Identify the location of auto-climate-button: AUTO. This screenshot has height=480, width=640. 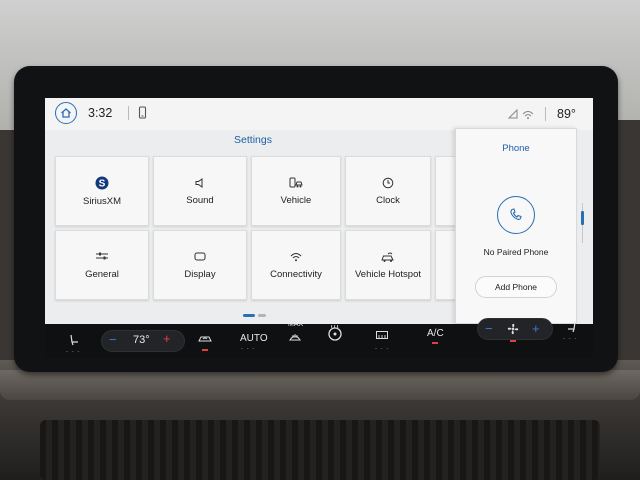
(254, 338).